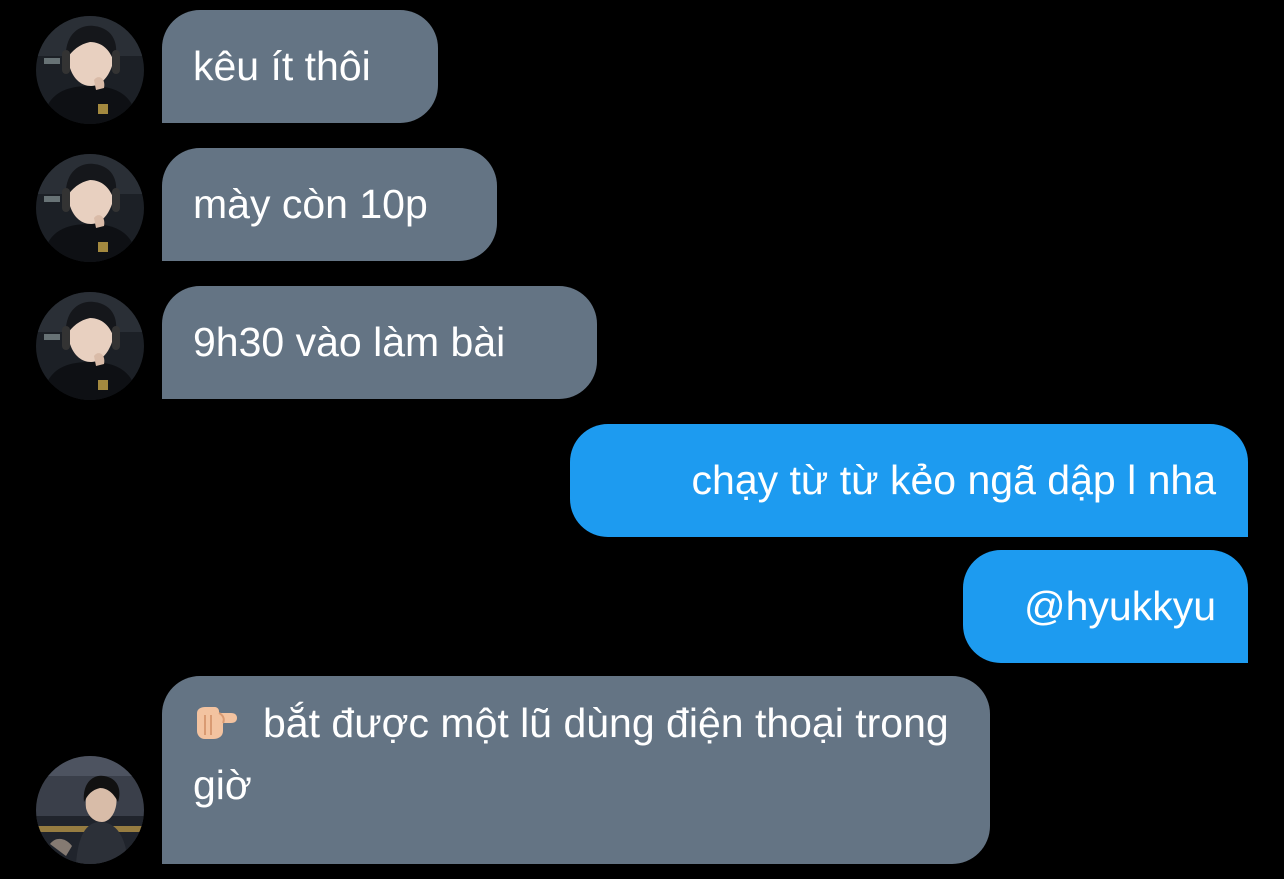 The height and width of the screenshot is (879, 1284). I want to click on message-bubble-incoming: 9h30 vào làm bài, so click(379, 342).